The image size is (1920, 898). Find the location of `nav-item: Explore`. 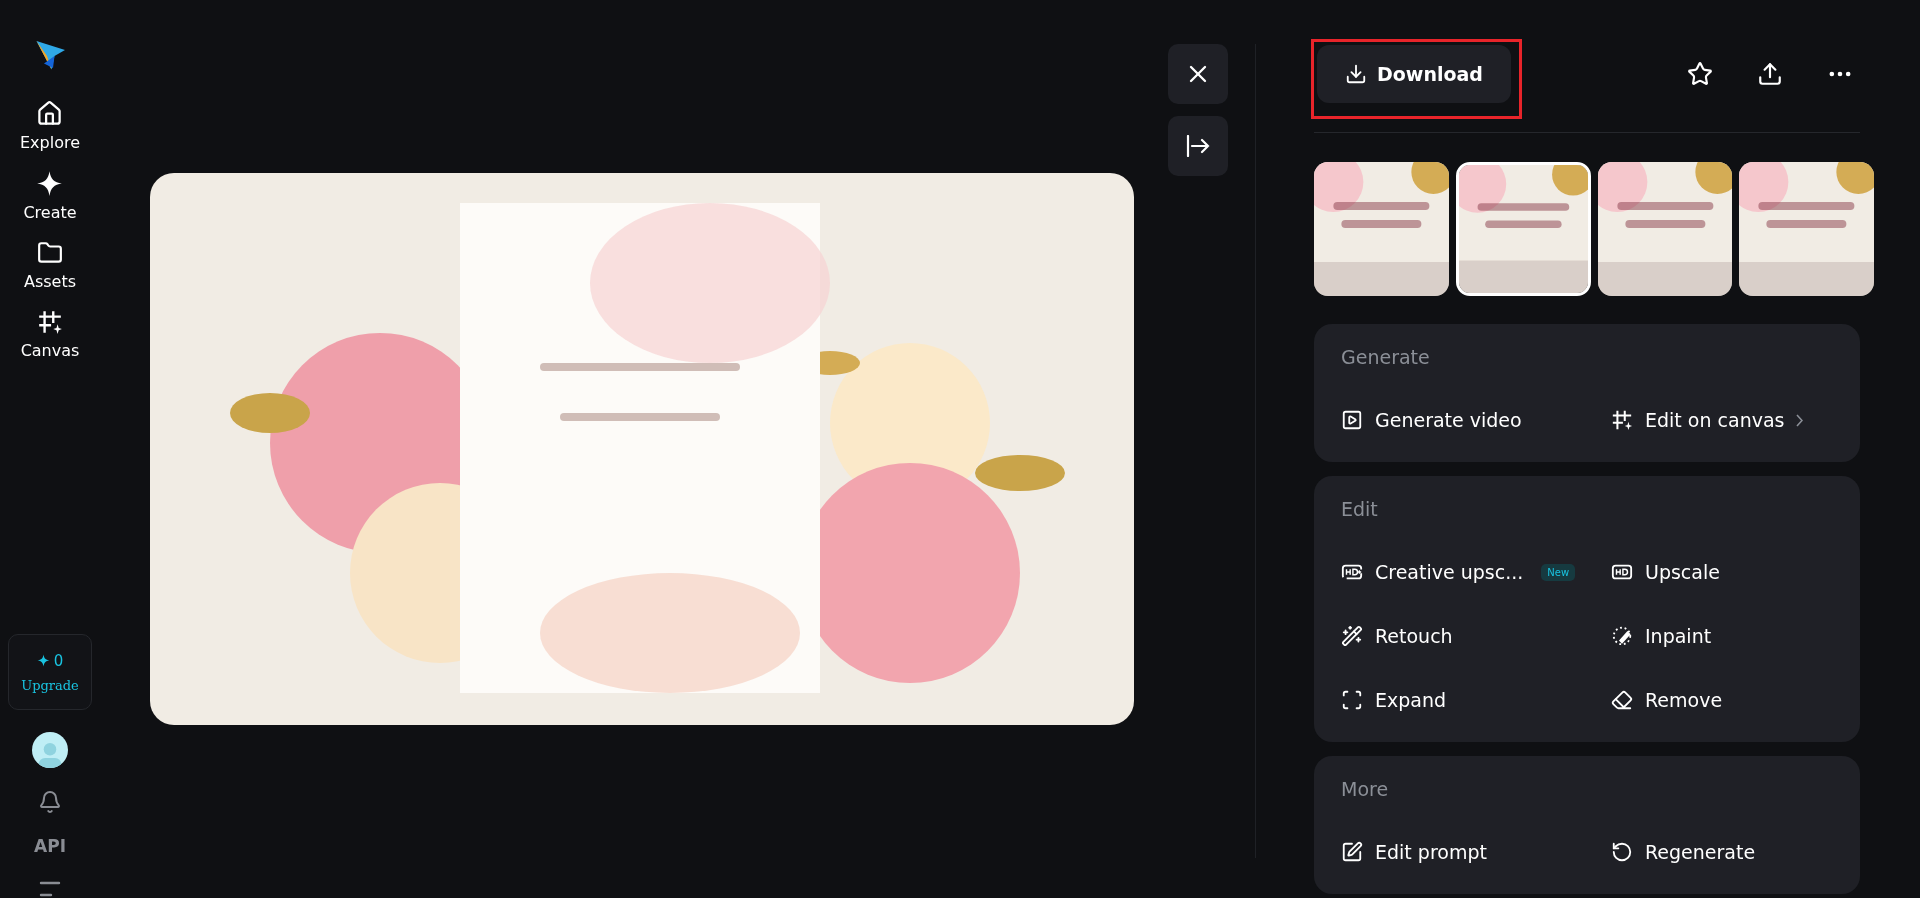

nav-item: Explore is located at coordinates (49, 126).